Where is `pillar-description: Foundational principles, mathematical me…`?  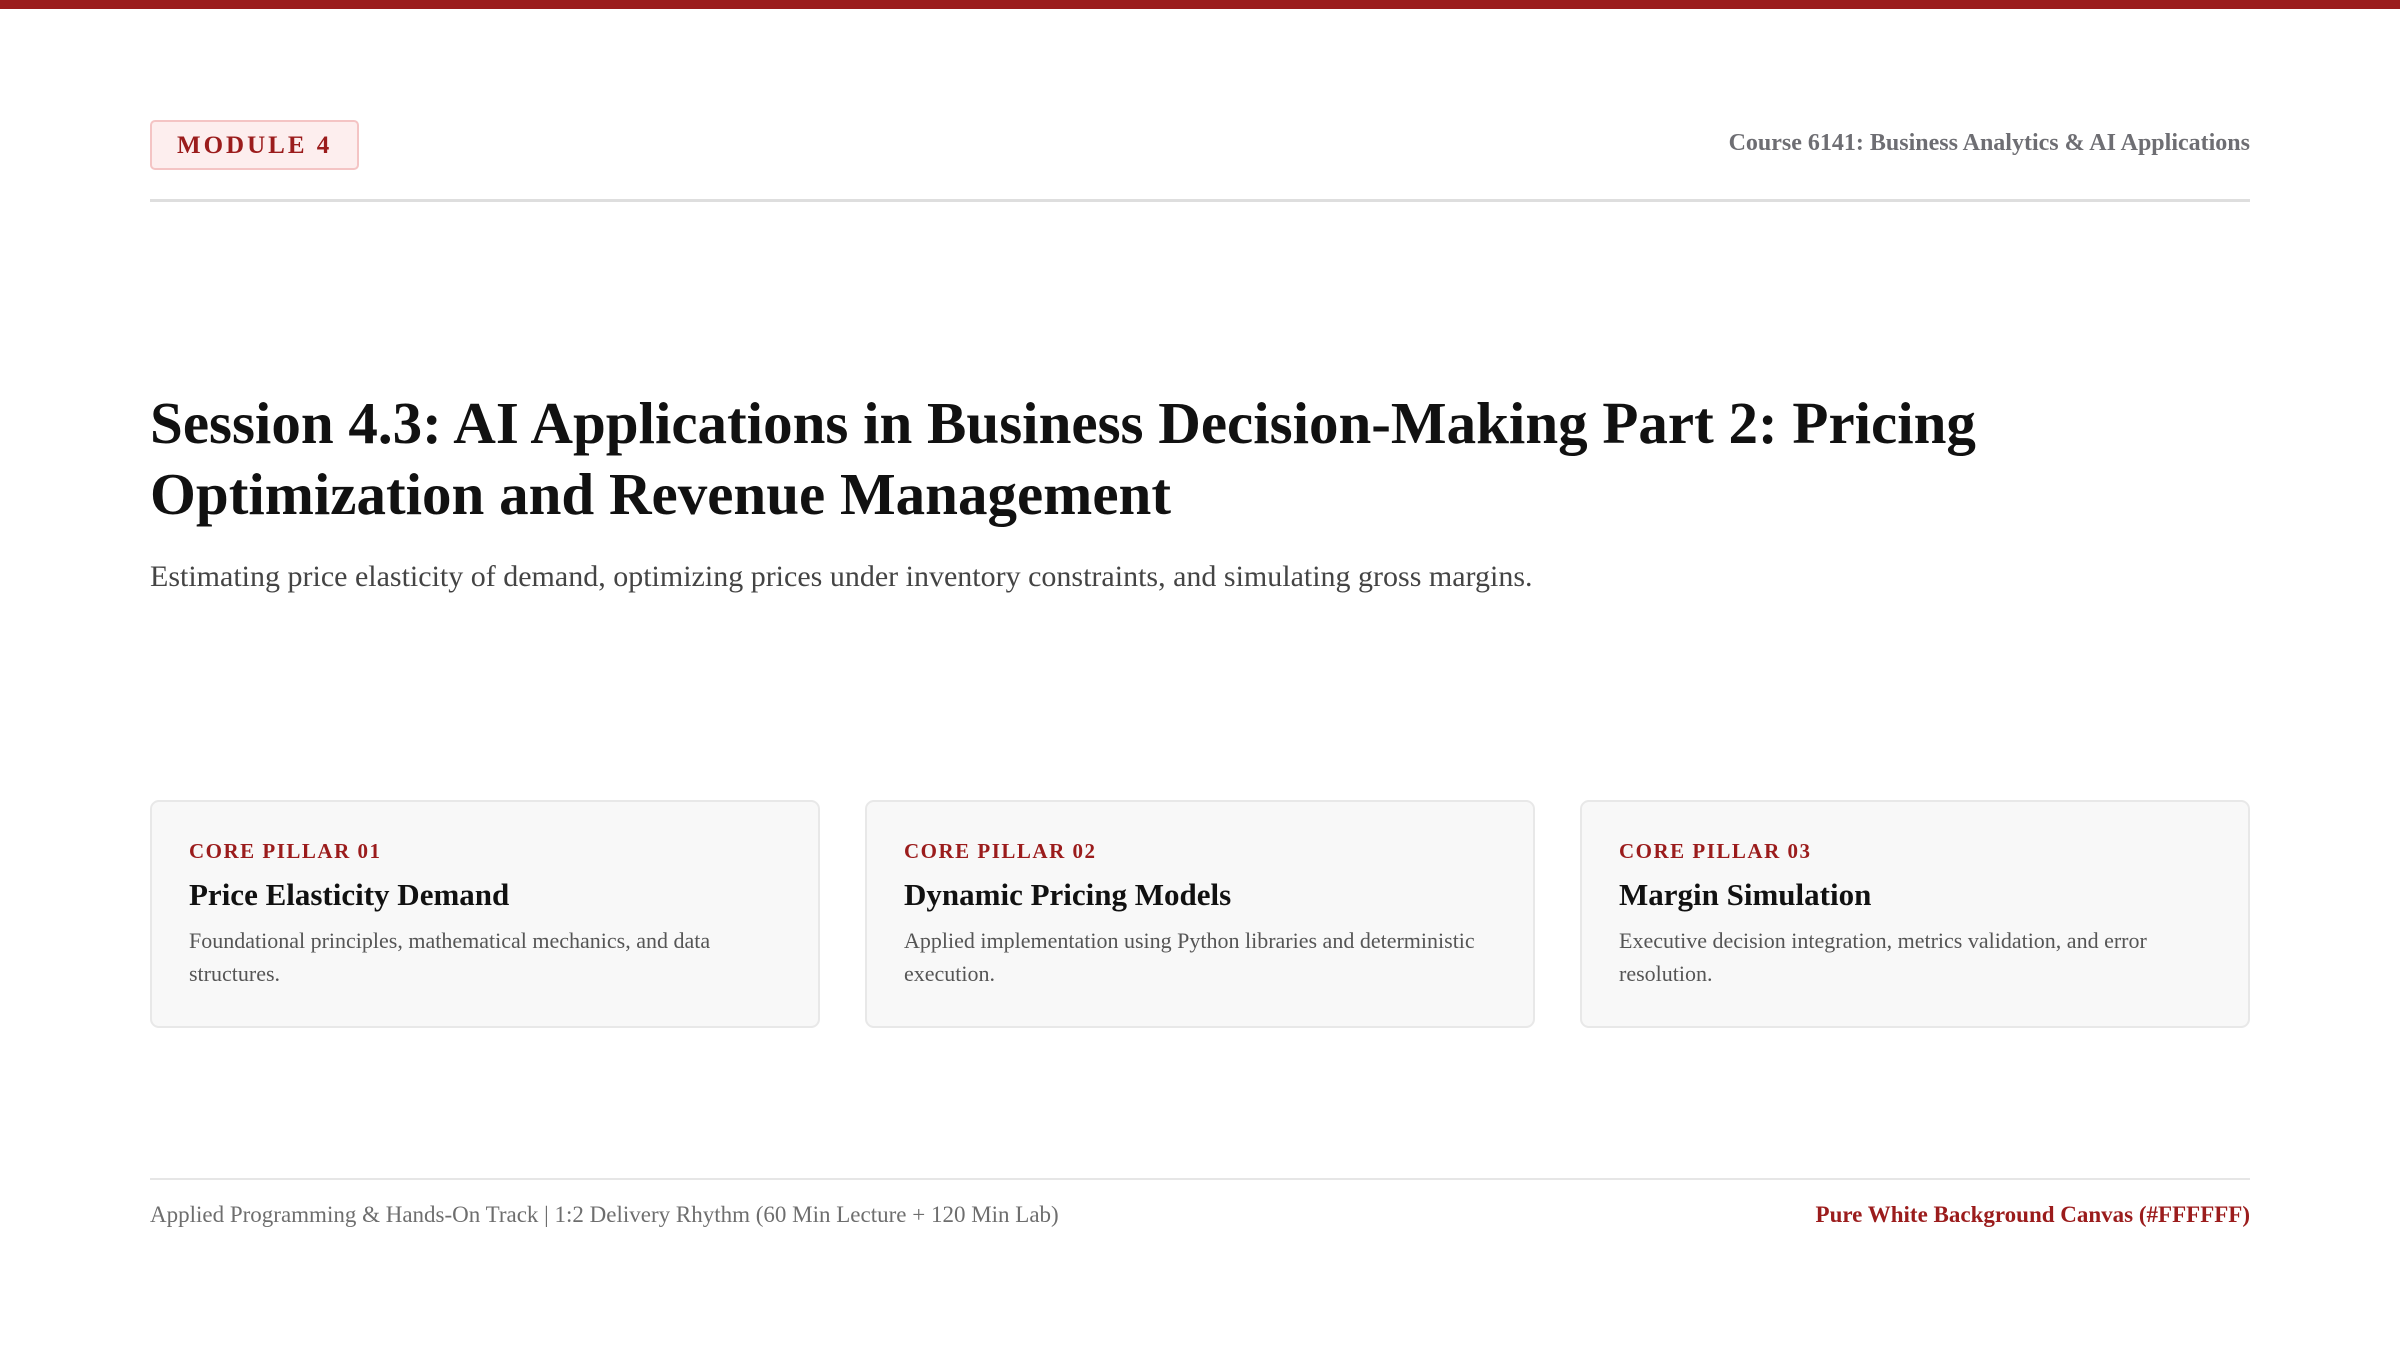
pillar-description: Foundational principles, mathematical me… is located at coordinates (450, 957).